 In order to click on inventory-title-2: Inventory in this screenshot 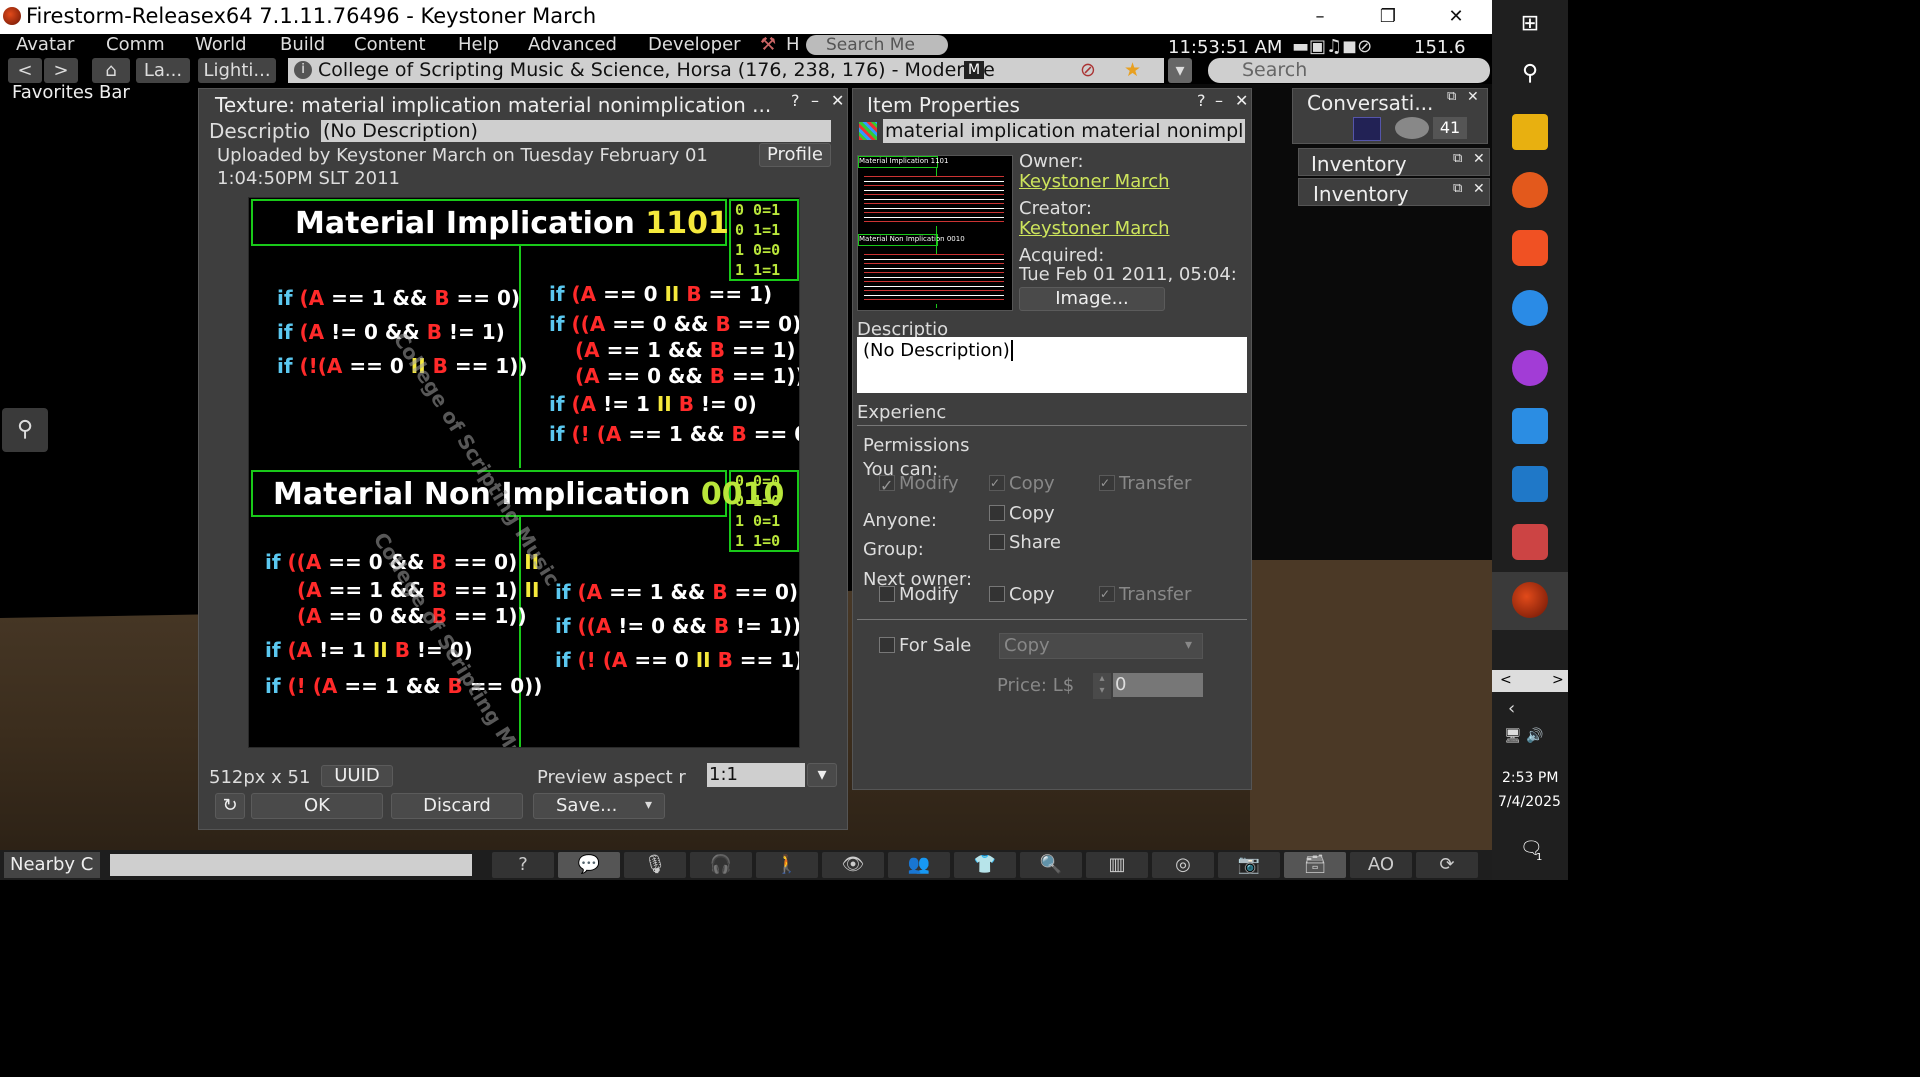, I will do `click(1361, 194)`.